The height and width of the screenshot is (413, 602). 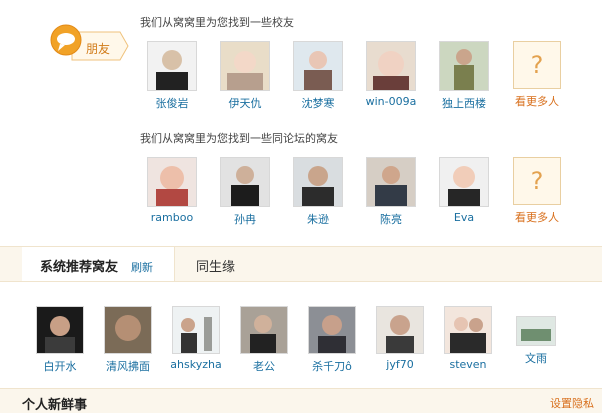 What do you see at coordinates (55, 405) in the screenshot?
I see `news-feed-title: 个人新鲜事` at bounding box center [55, 405].